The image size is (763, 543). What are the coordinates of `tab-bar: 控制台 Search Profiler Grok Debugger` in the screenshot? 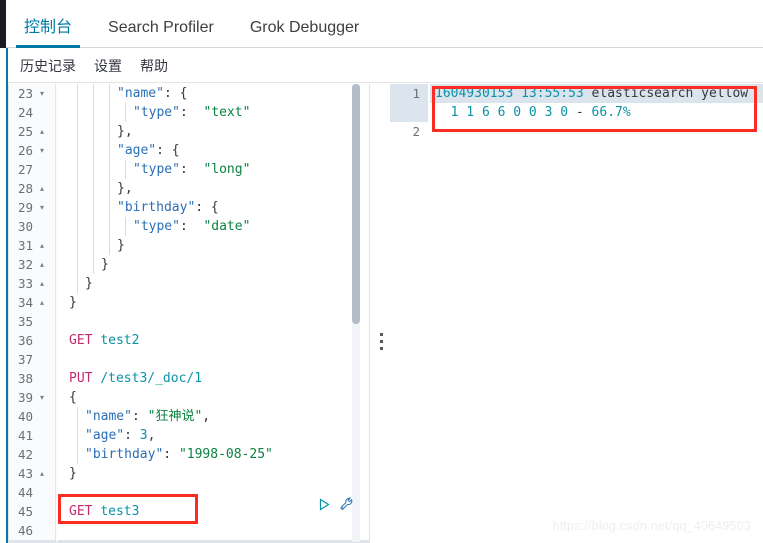 It's located at (384, 24).